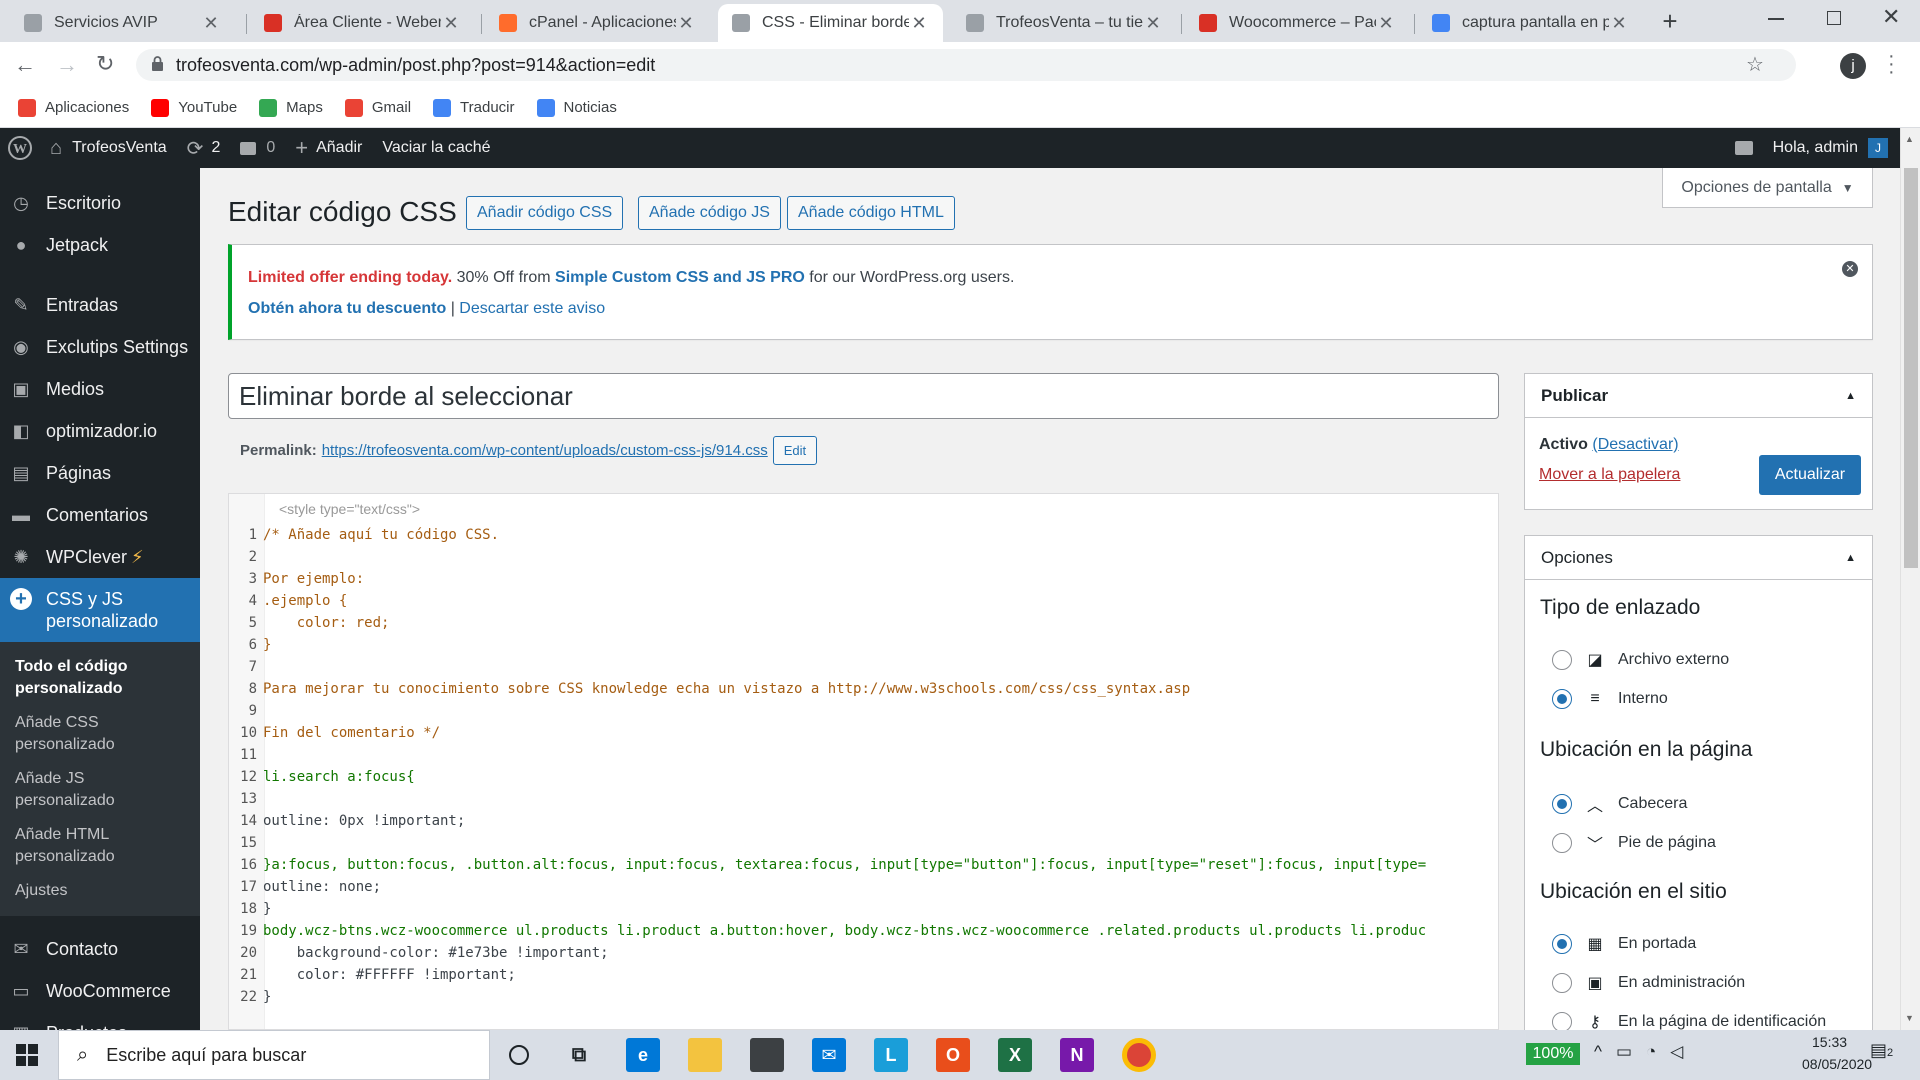 The width and height of the screenshot is (1920, 1080). I want to click on browser-tab: Servicios AVIP ✕, so click(122, 23).